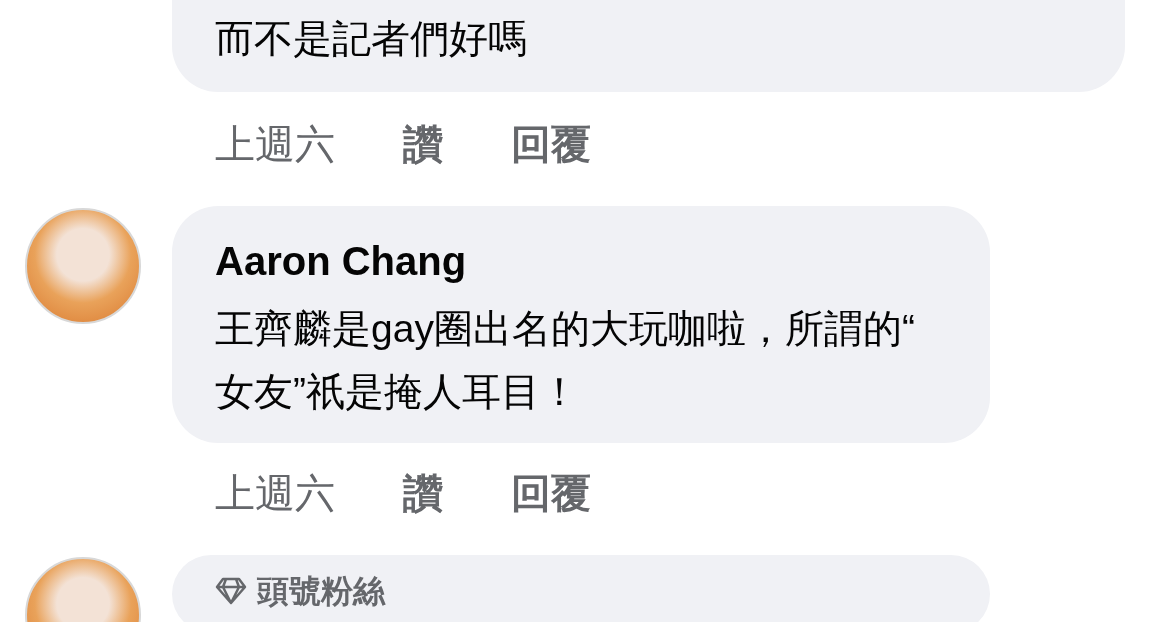  Describe the element at coordinates (321, 591) in the screenshot. I see `badge-label: 頭號粉絲` at that location.